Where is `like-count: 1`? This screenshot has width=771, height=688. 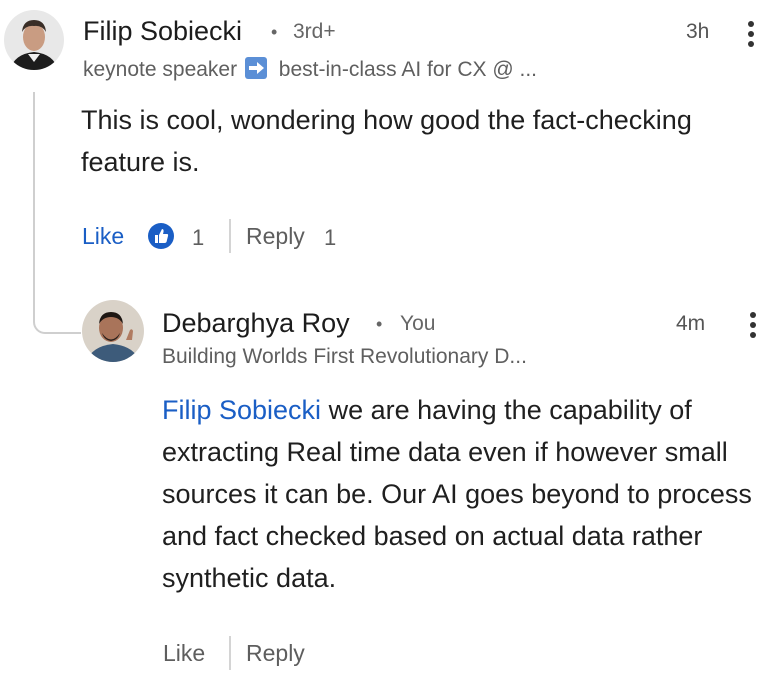
like-count: 1 is located at coordinates (198, 237).